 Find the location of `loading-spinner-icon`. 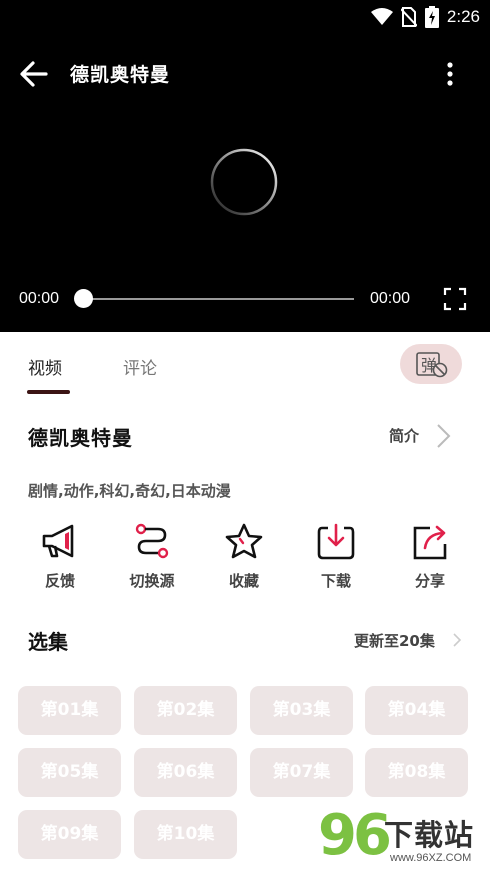

loading-spinner-icon is located at coordinates (244, 182).